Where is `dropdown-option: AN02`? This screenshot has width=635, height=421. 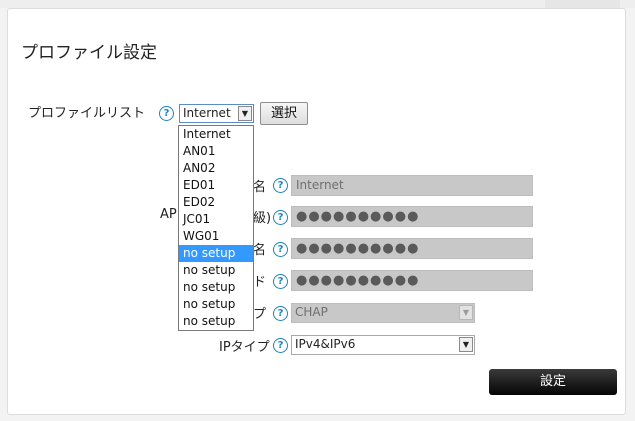 dropdown-option: AN02 is located at coordinates (216, 168).